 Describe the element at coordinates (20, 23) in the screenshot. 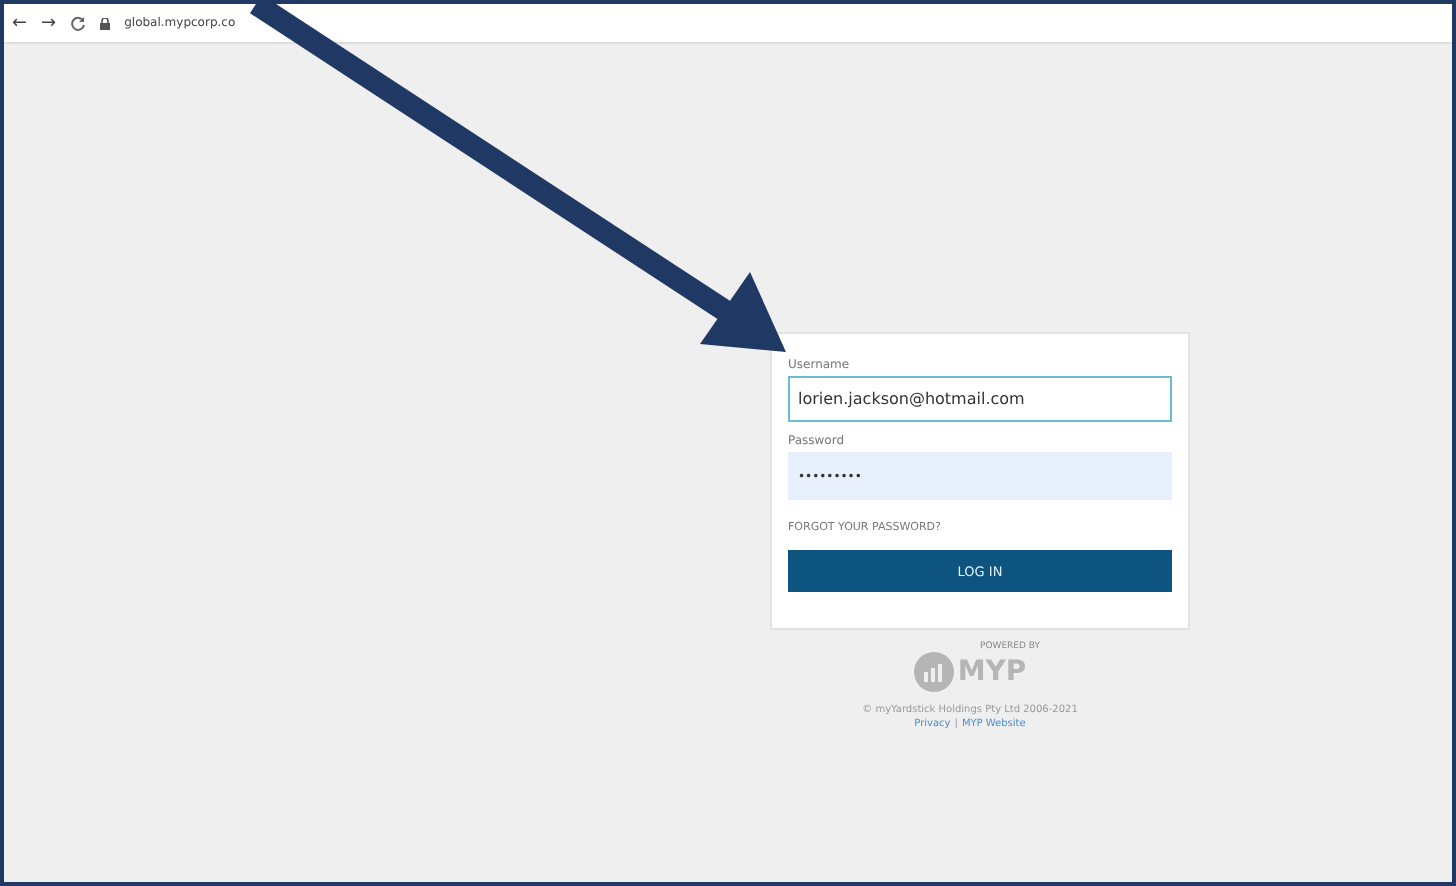

I see `back-arrow: ←` at that location.